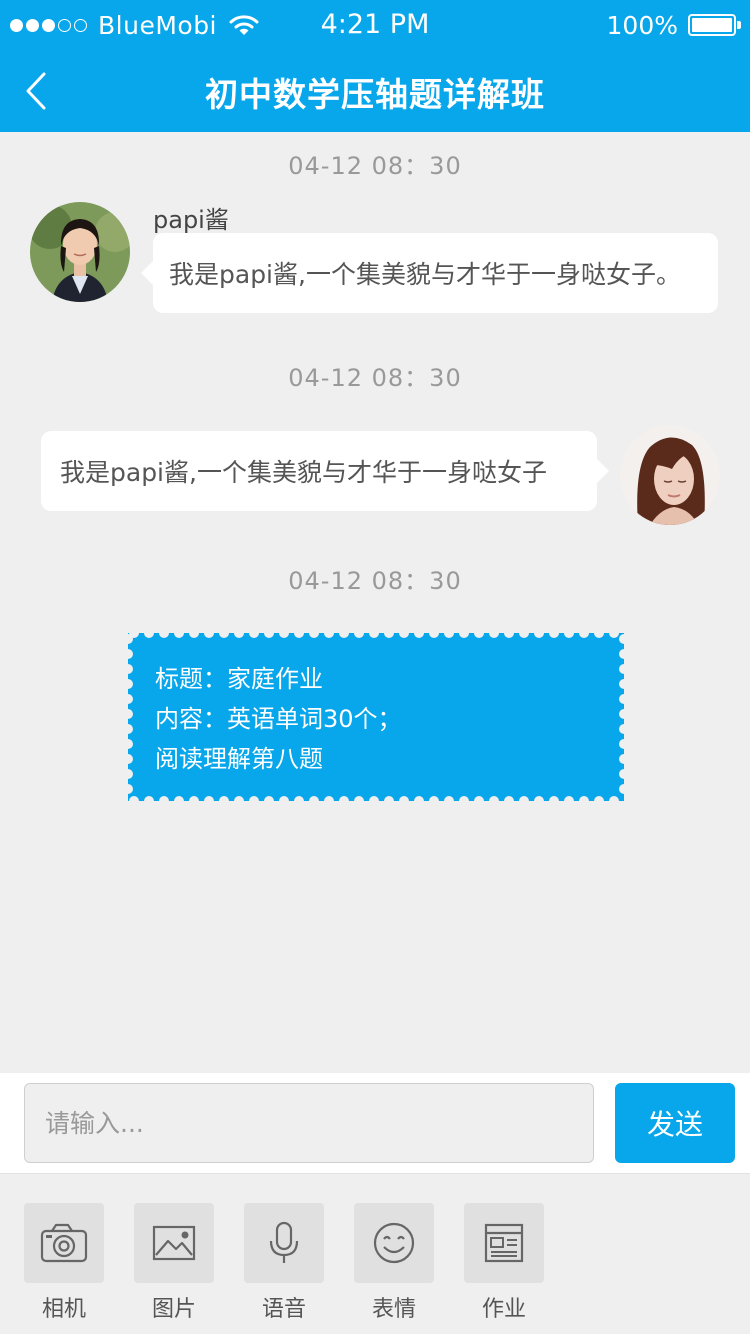  I want to click on message-text: 我是papi酱,一个集美貌与才华于一身哒女子, so click(303, 472).